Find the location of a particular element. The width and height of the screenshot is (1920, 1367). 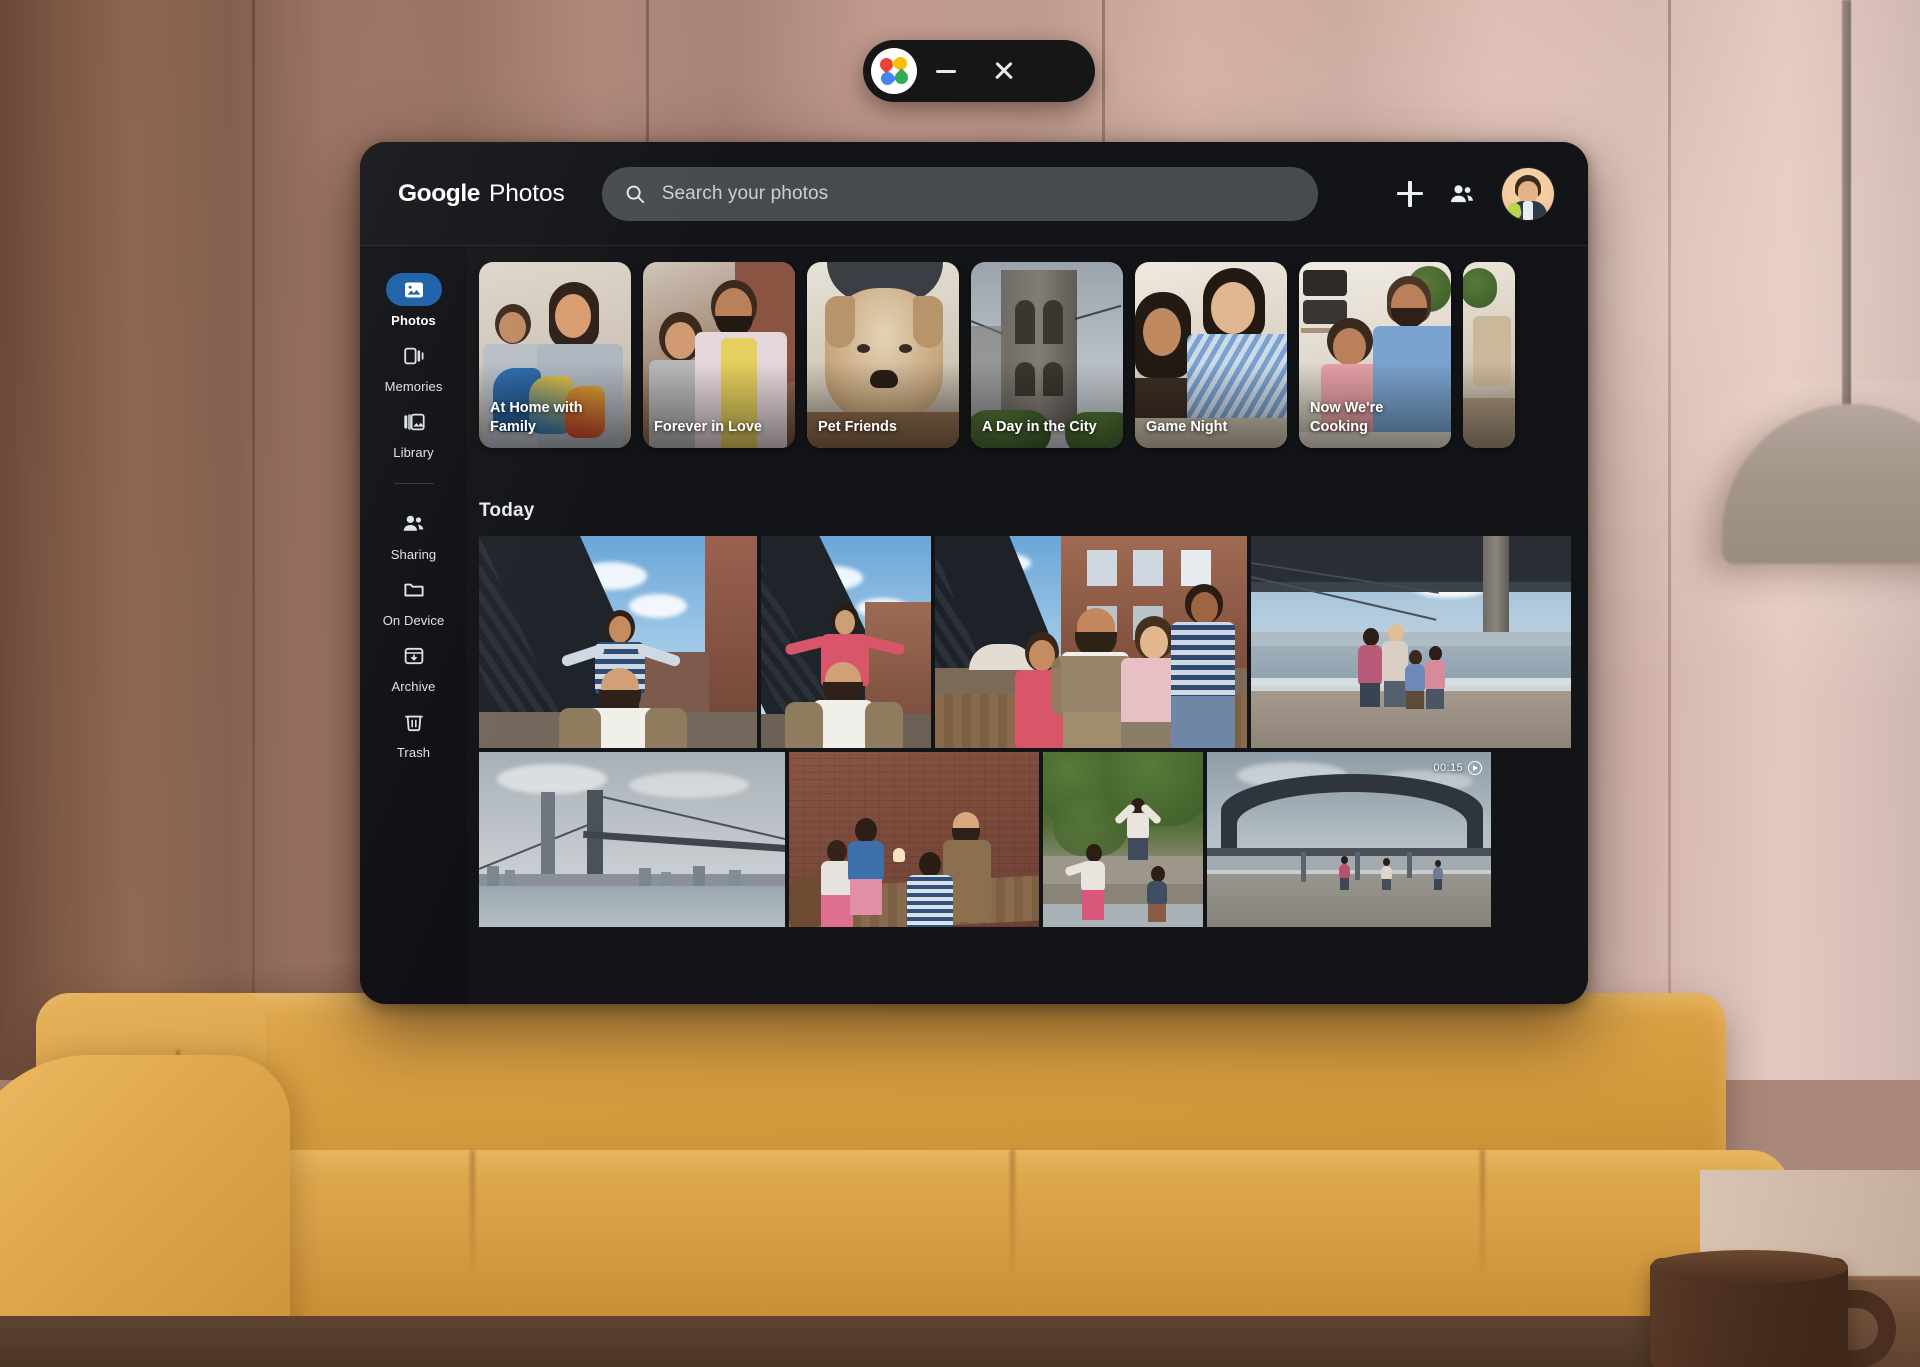

library-icon is located at coordinates (414, 421).